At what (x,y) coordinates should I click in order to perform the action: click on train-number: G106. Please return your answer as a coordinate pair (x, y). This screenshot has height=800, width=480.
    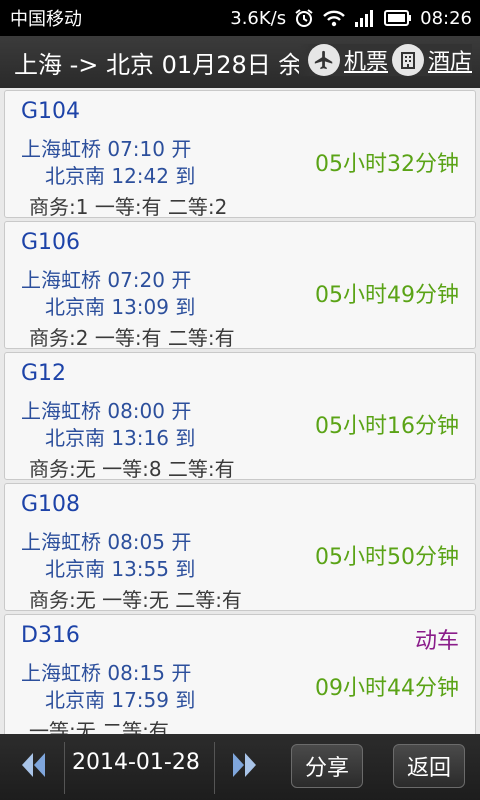
    Looking at the image, I should click on (51, 242).